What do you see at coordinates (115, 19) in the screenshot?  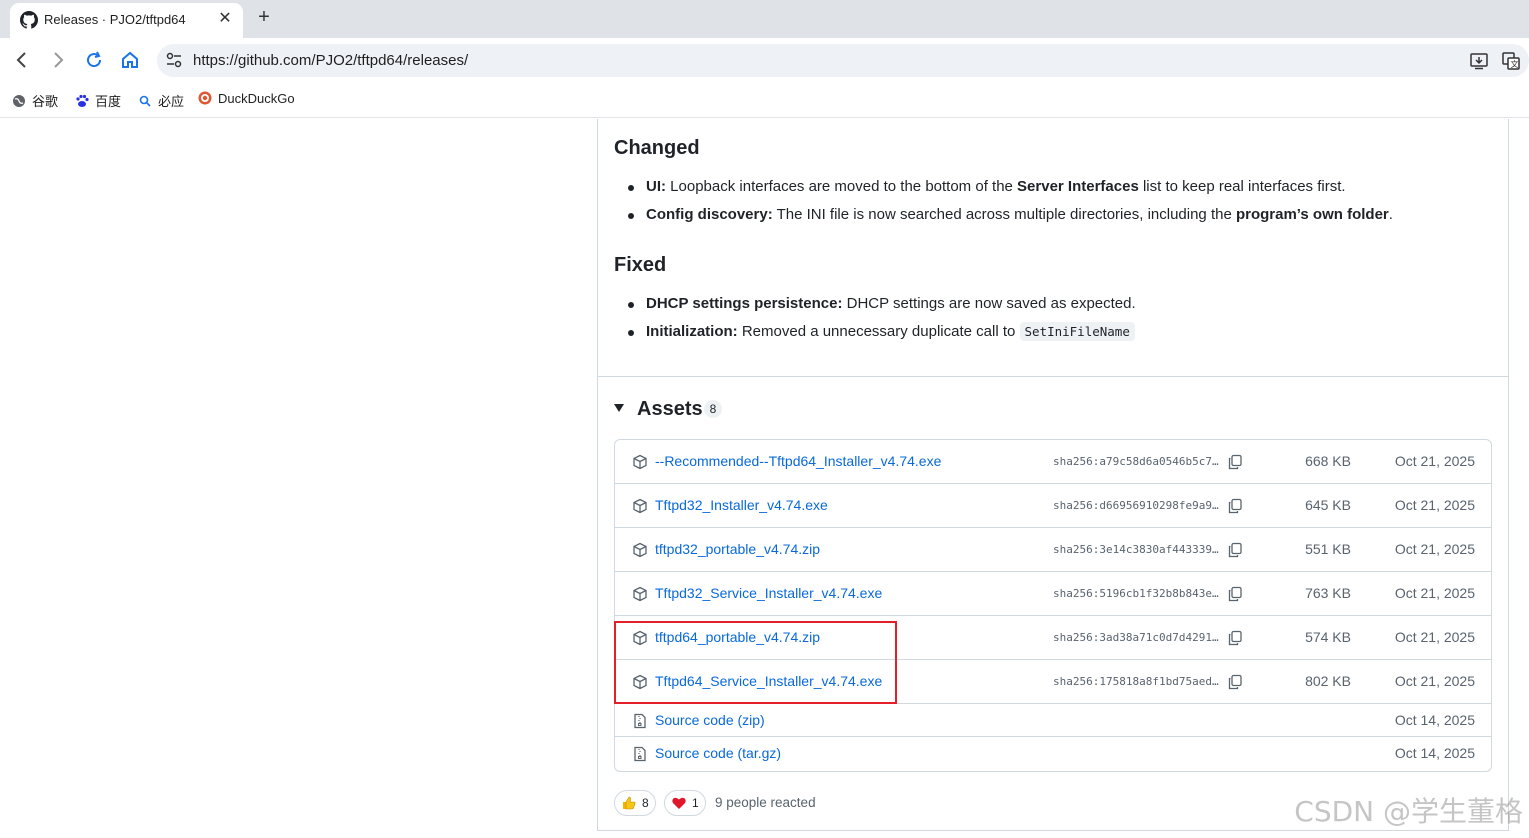 I see `tab-title: Releases · PJO2/tftpd64` at bounding box center [115, 19].